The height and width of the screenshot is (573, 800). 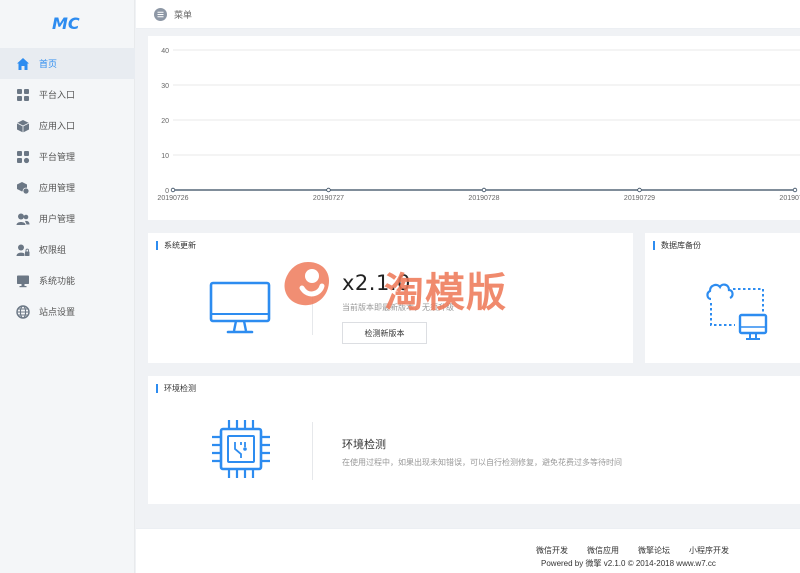 I want to click on sidebar-item-label: 用户管理, so click(x=57, y=219).